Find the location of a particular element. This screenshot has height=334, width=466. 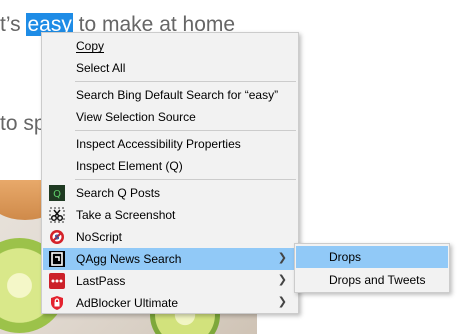

menu-item-noscript: S NoScript is located at coordinates (170, 237).